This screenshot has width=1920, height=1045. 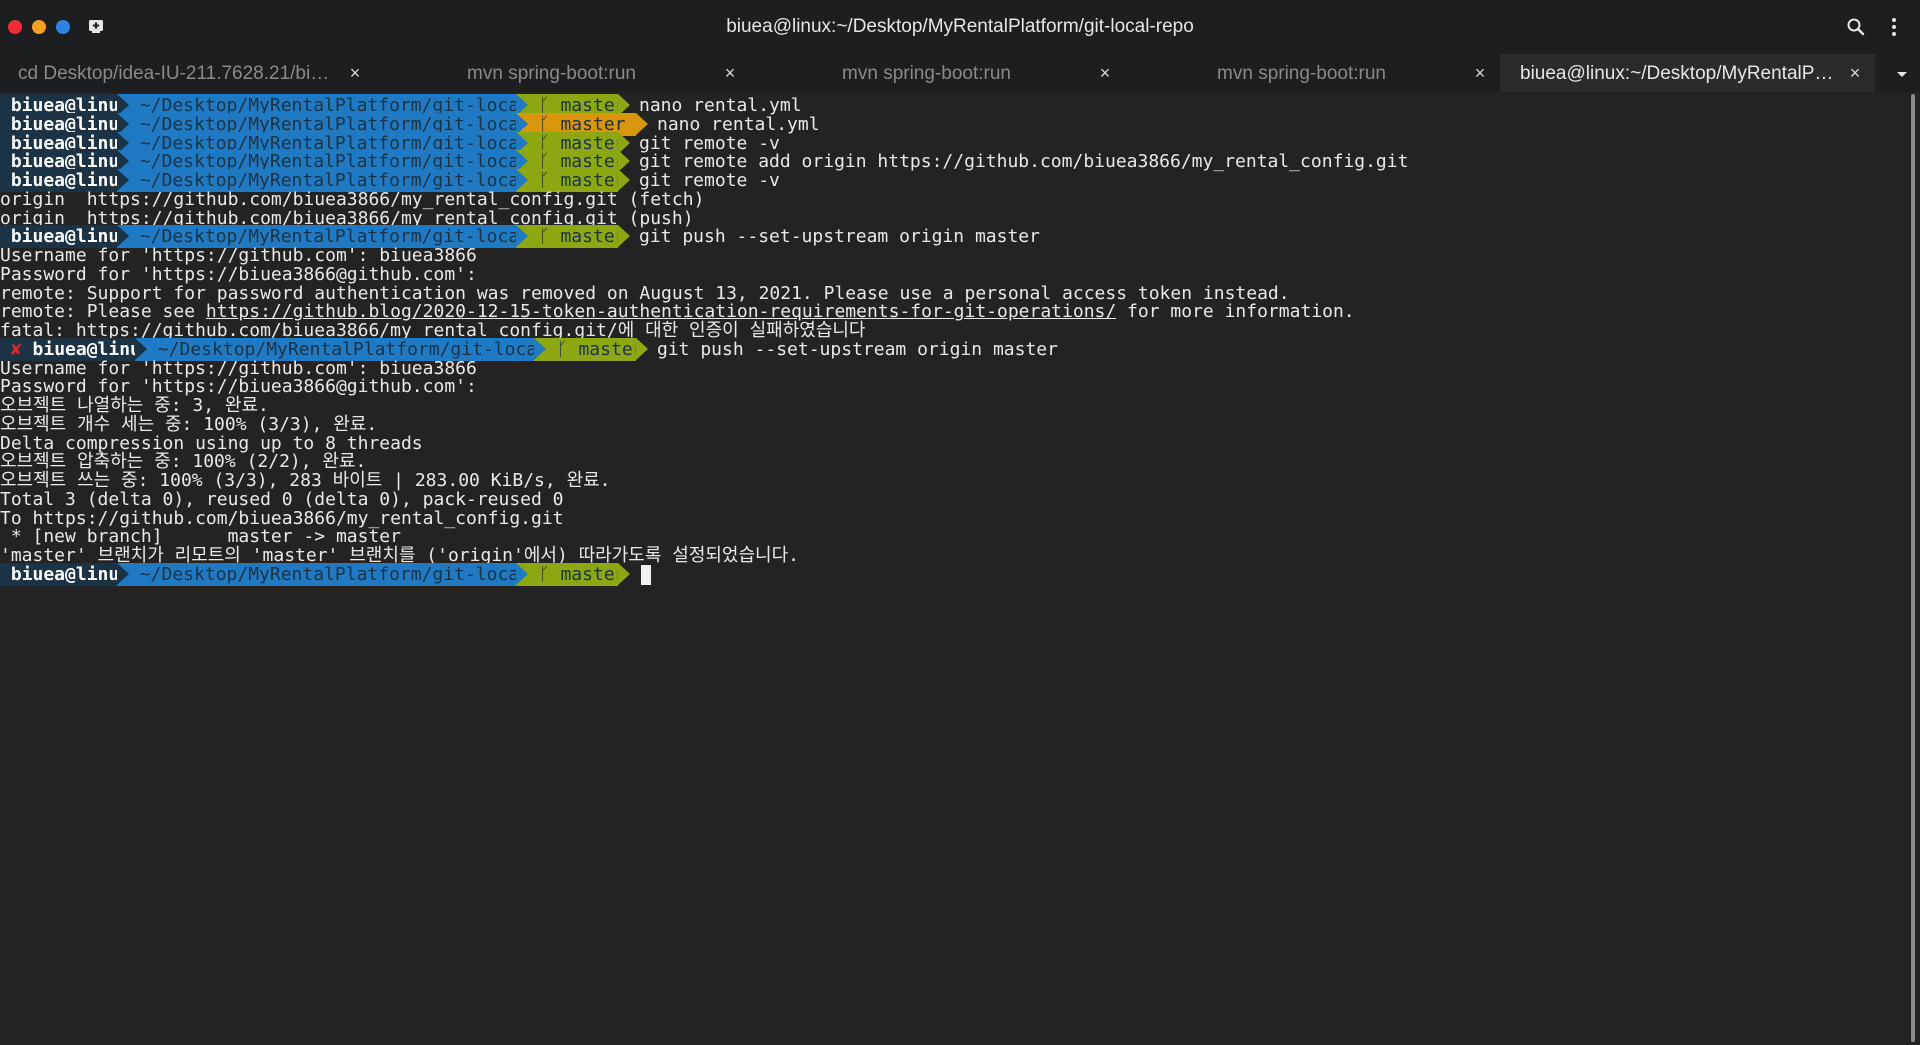 I want to click on tab-label: biuea@linux:~/Desktop/MyRentalPl···, so click(x=1677, y=73).